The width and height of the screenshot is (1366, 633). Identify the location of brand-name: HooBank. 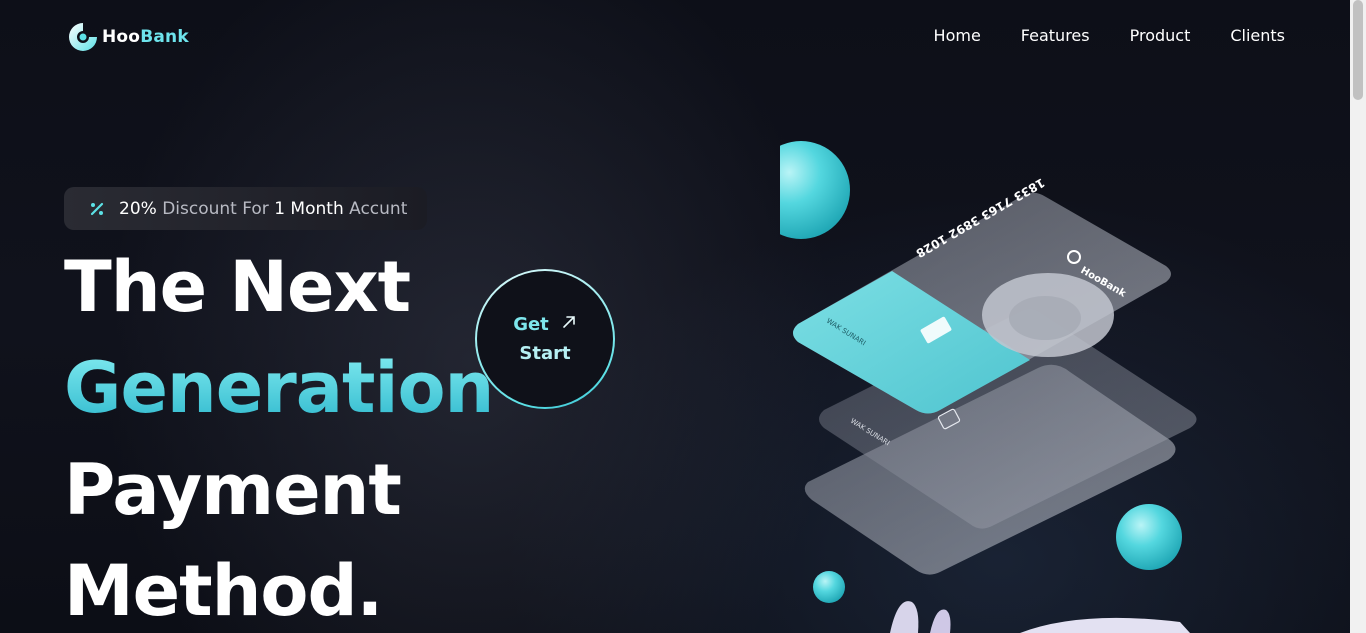
(145, 37).